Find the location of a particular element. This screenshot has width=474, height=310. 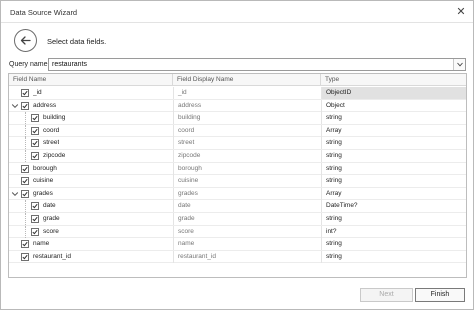

table-row: name name string is located at coordinates (237, 244).